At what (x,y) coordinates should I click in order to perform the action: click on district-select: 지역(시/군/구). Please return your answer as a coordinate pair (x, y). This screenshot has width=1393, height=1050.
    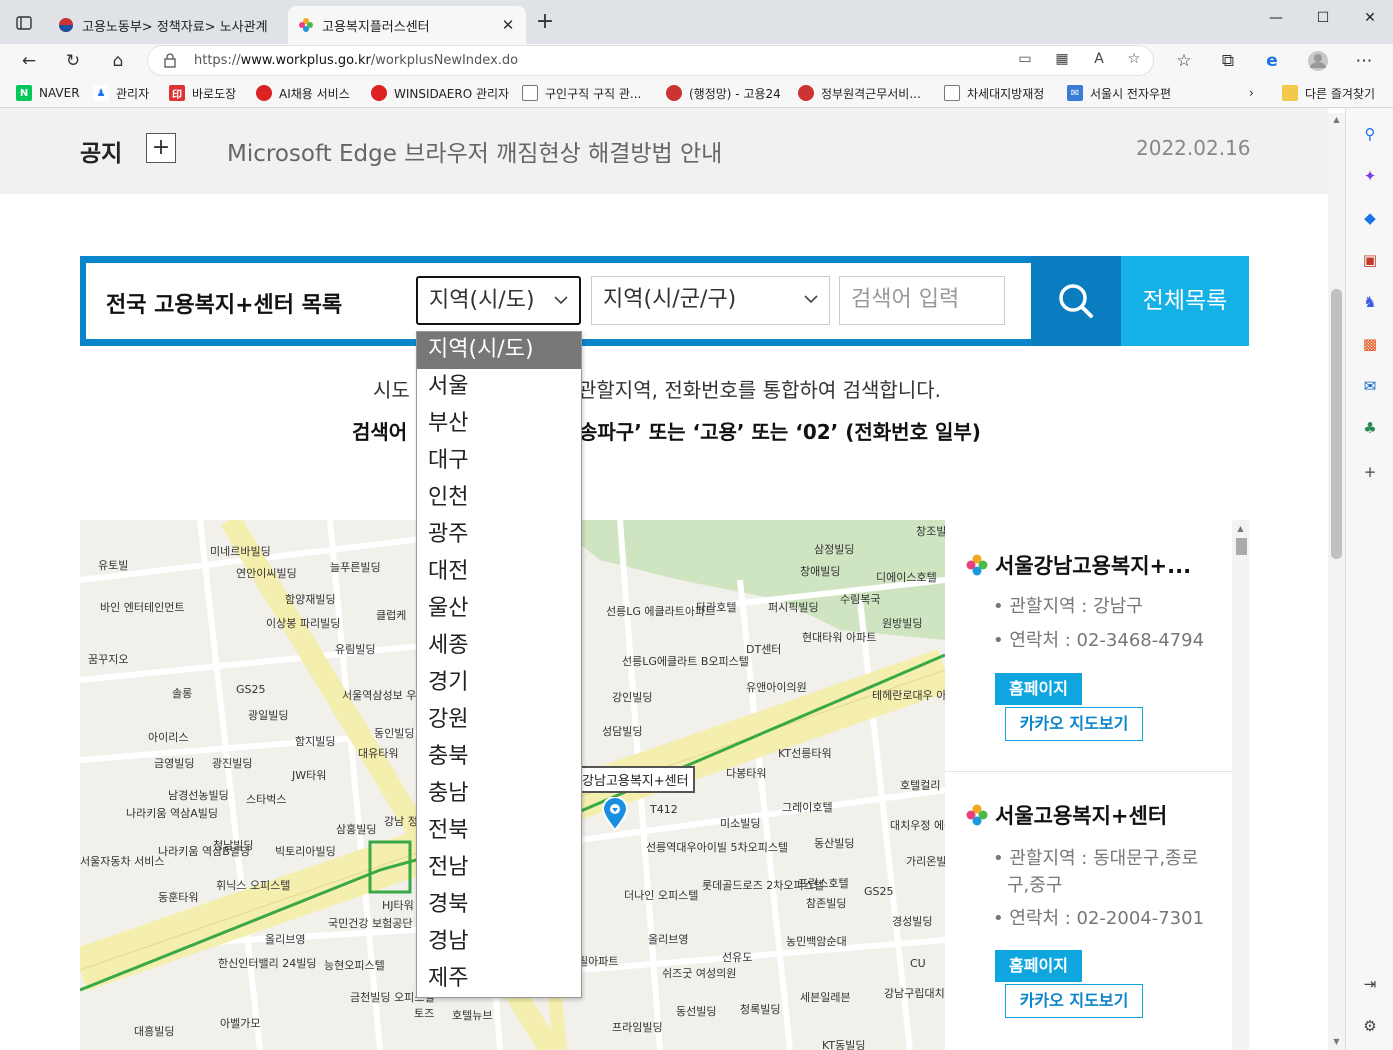
    Looking at the image, I should click on (710, 300).